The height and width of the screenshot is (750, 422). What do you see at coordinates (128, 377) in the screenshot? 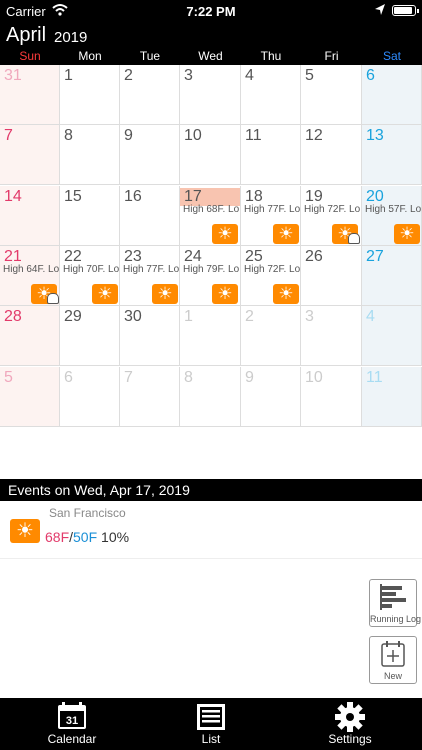
I see `day-number: 7` at bounding box center [128, 377].